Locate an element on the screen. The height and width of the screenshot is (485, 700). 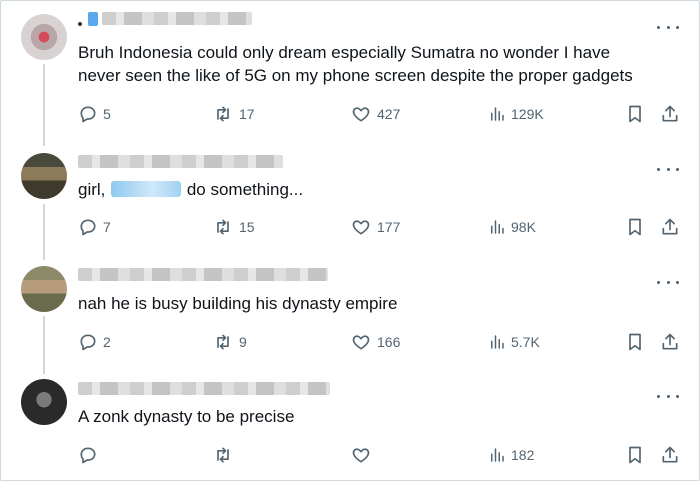
like-count: 166 is located at coordinates (389, 342).